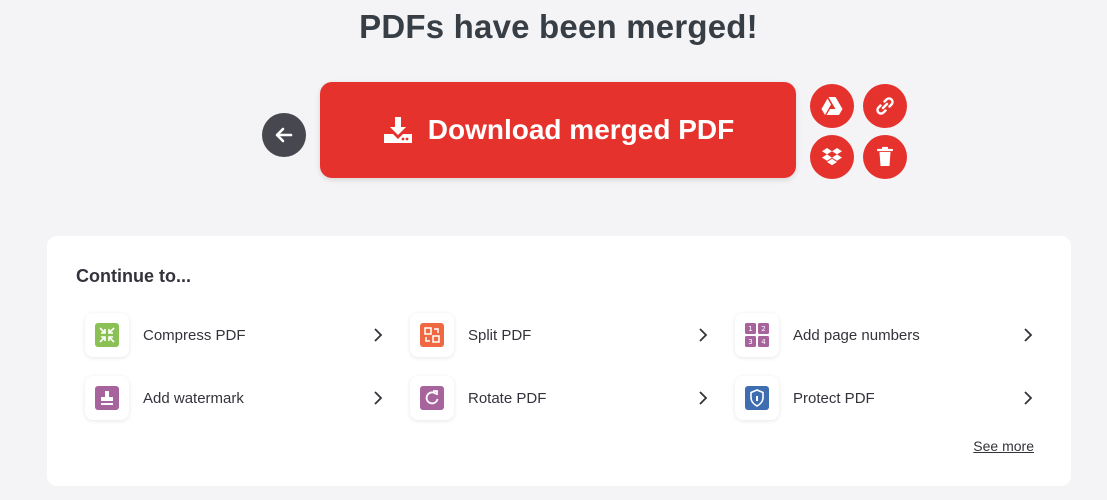  Describe the element at coordinates (507, 398) in the screenshot. I see `tool-label: Rotate PDF` at that location.